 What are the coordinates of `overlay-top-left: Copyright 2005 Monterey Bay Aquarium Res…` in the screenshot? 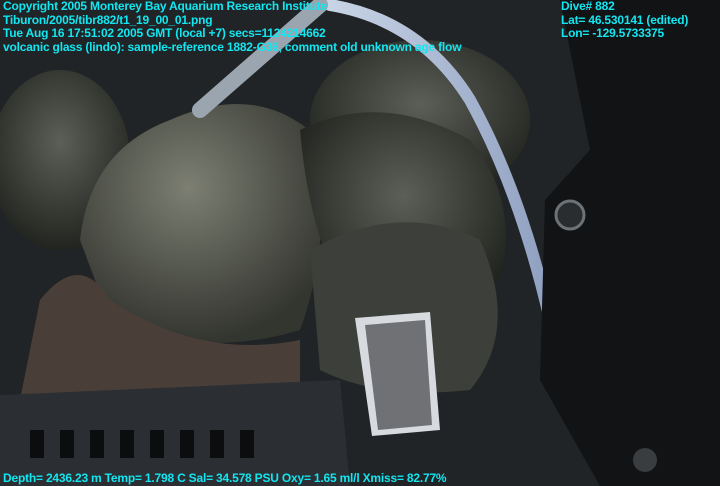 It's located at (232, 27).